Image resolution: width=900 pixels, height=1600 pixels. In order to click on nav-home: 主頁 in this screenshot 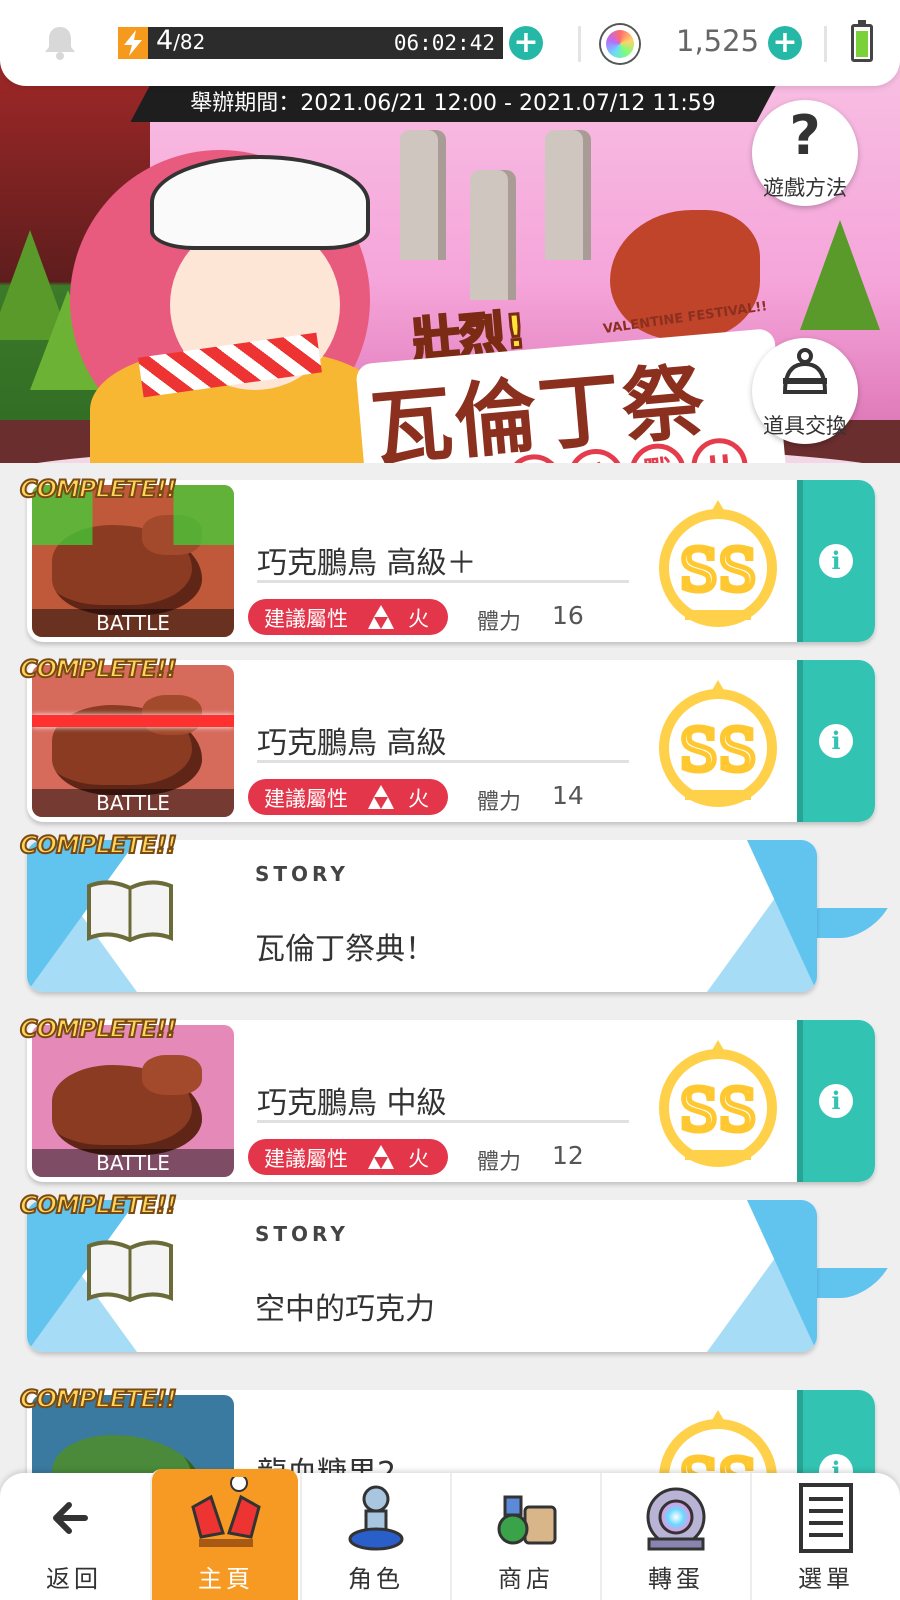, I will do `click(224, 1534)`.